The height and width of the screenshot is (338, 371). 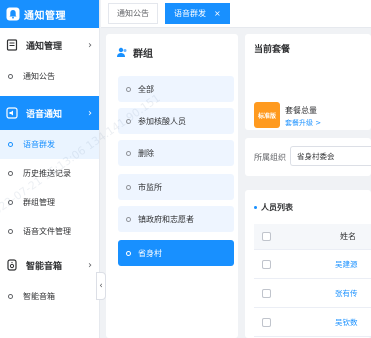 I want to click on nav-item-label: 智能音箱, so click(x=39, y=296).